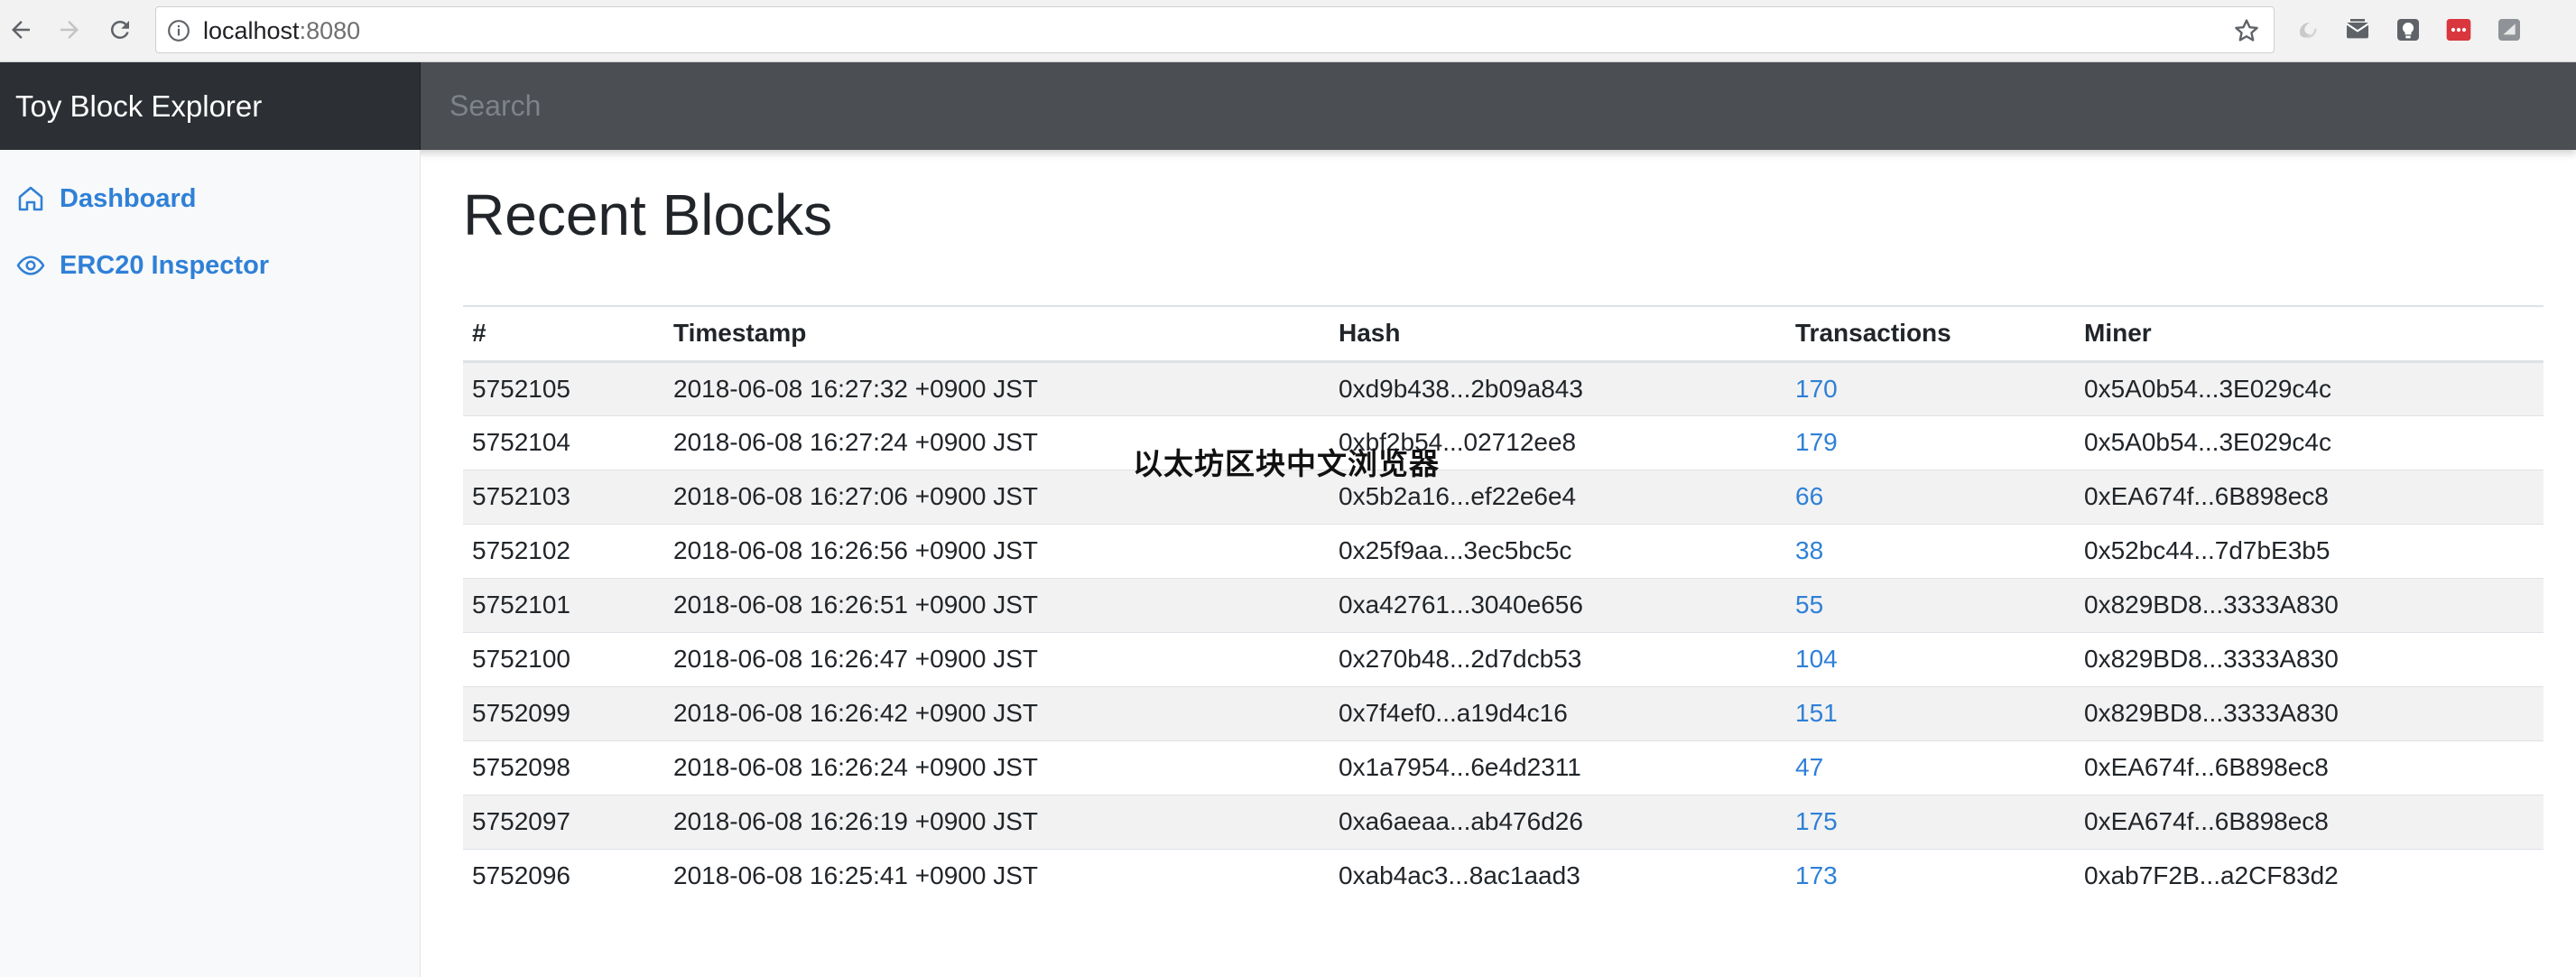  What do you see at coordinates (997, 604) in the screenshot?
I see `block-timestamp: 2018-06-08 16:26:51 +0900 JST` at bounding box center [997, 604].